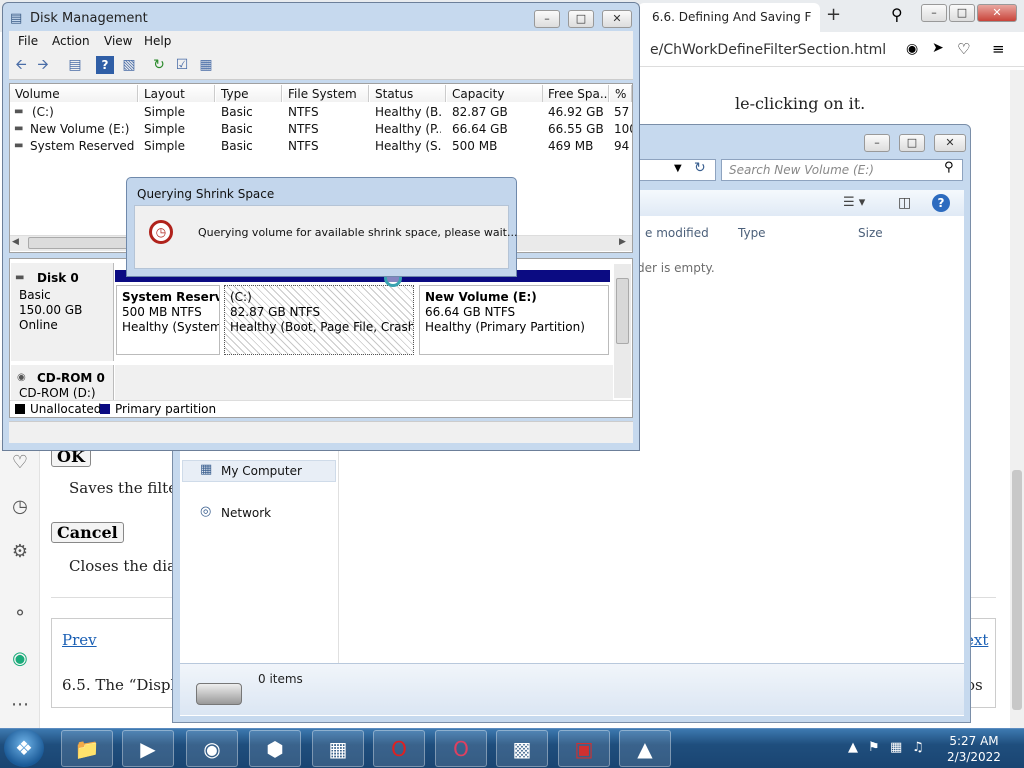 This screenshot has height=768, width=1024. What do you see at coordinates (480, 129) in the screenshot?
I see `row-capacity: 66.64 GB` at bounding box center [480, 129].